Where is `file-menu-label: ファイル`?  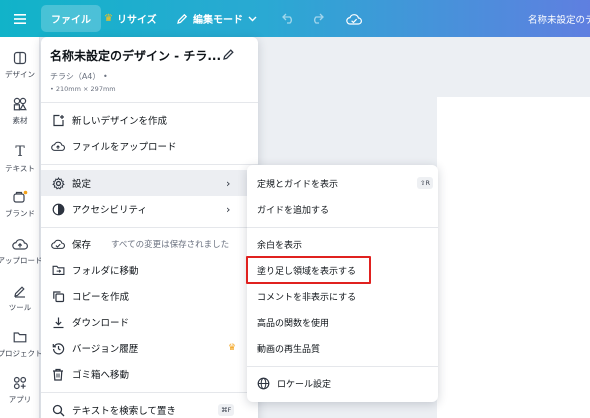 file-menu-label: ファイル is located at coordinates (71, 20).